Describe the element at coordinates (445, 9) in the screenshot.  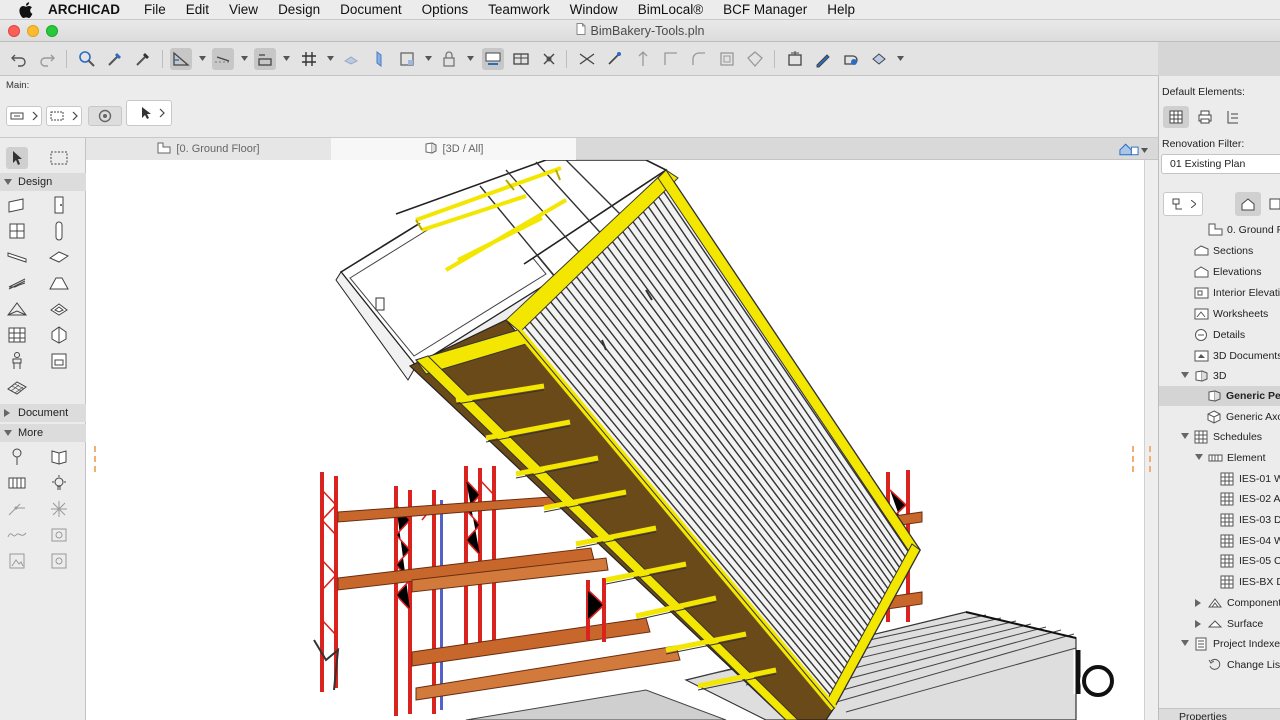
I see `menu-options: Options` at that location.